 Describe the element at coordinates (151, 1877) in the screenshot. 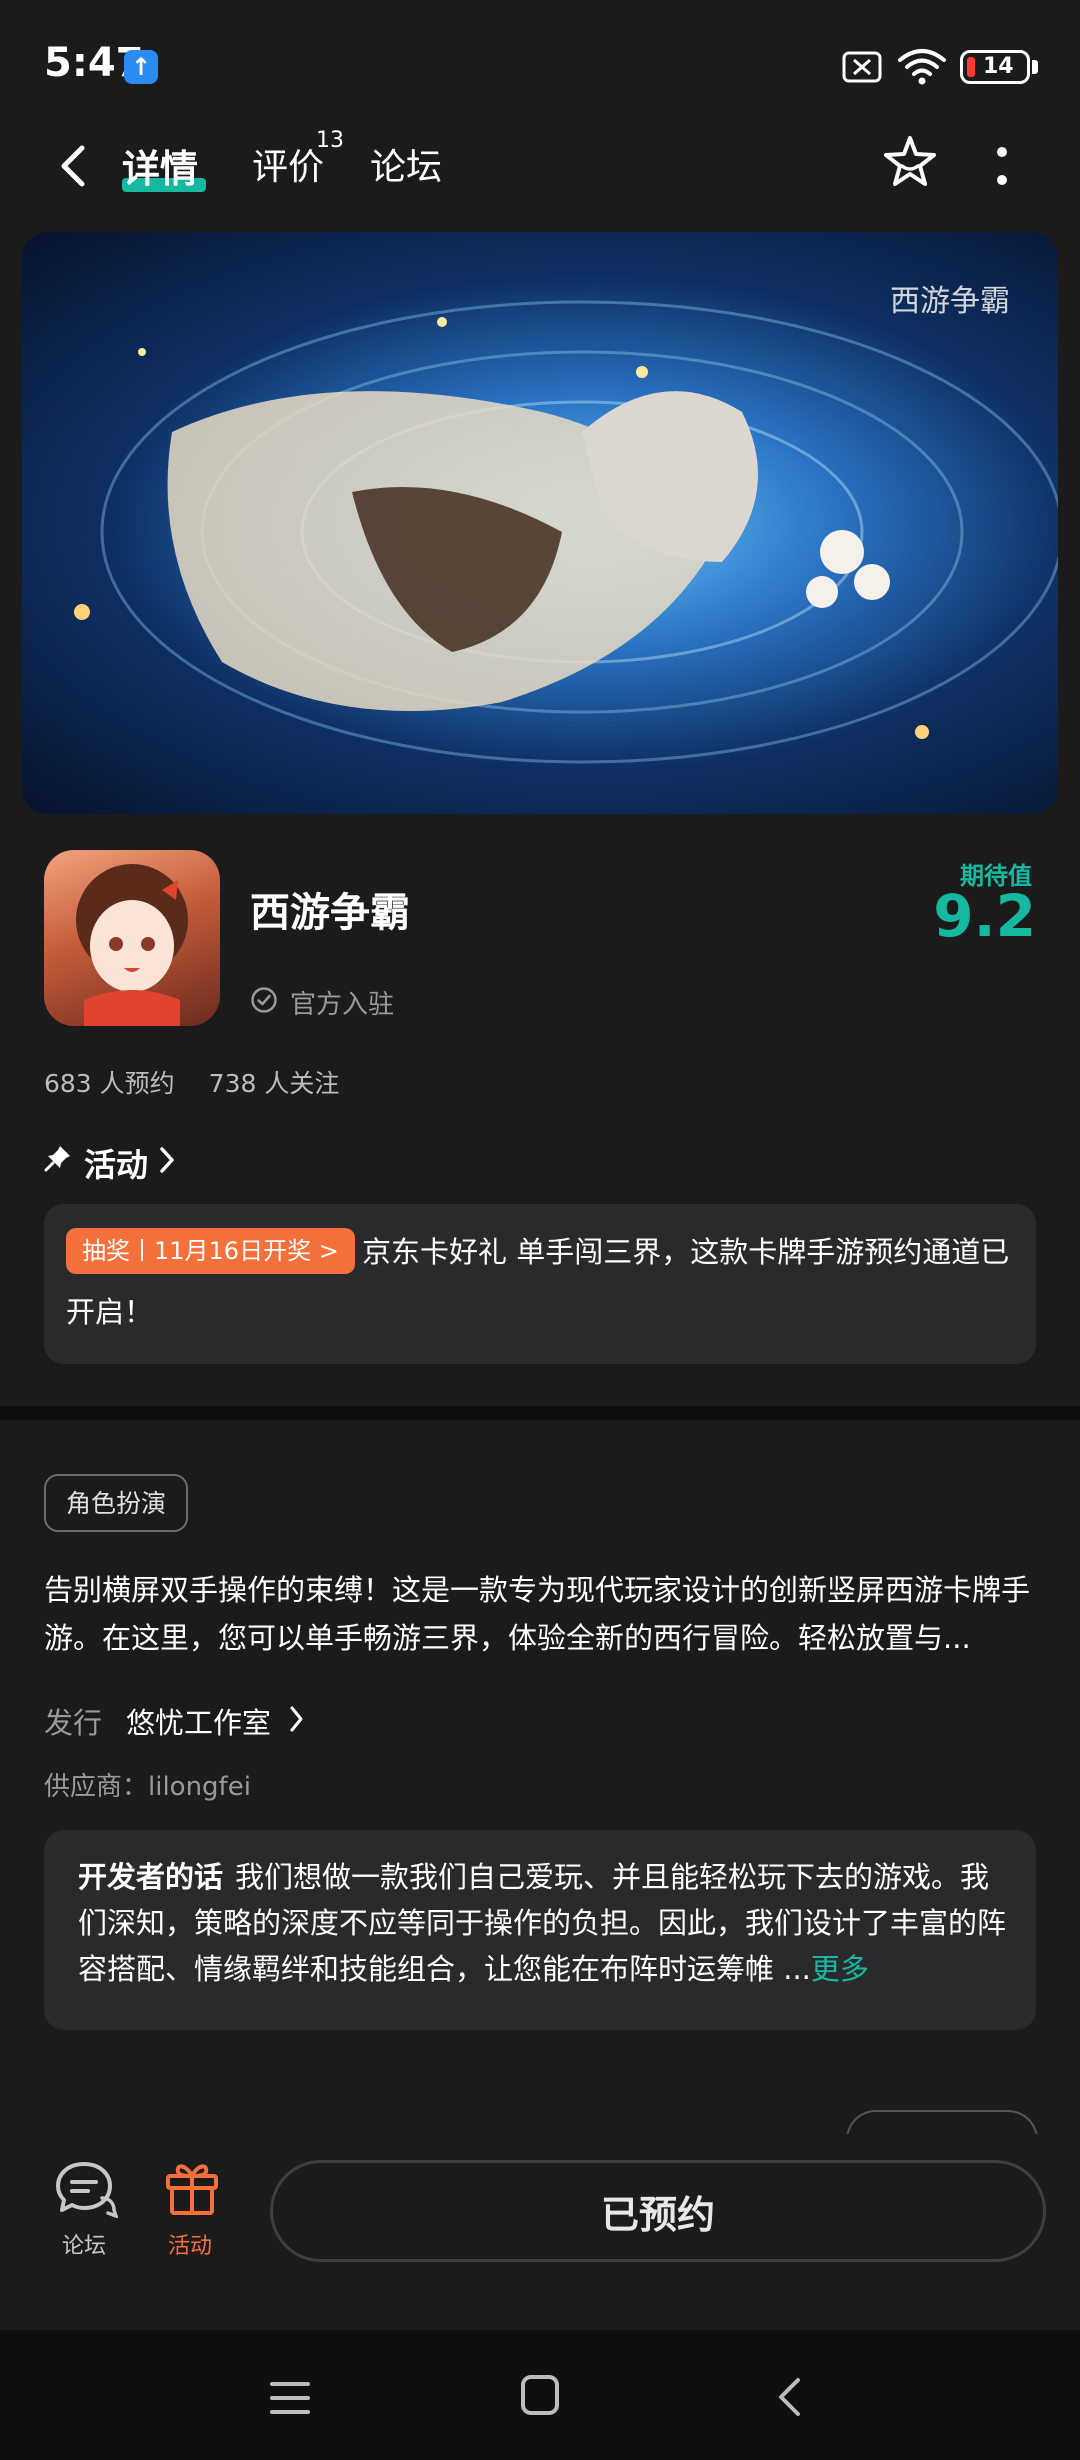

I see `developer-notes-label: 开发者的话` at that location.